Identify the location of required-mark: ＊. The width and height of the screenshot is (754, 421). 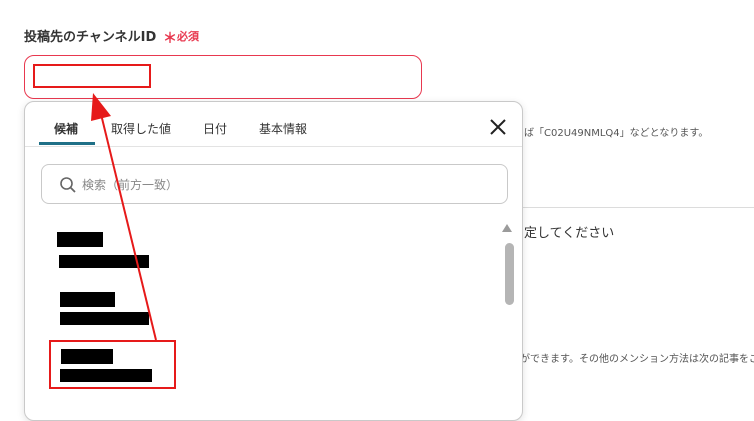
(170, 39).